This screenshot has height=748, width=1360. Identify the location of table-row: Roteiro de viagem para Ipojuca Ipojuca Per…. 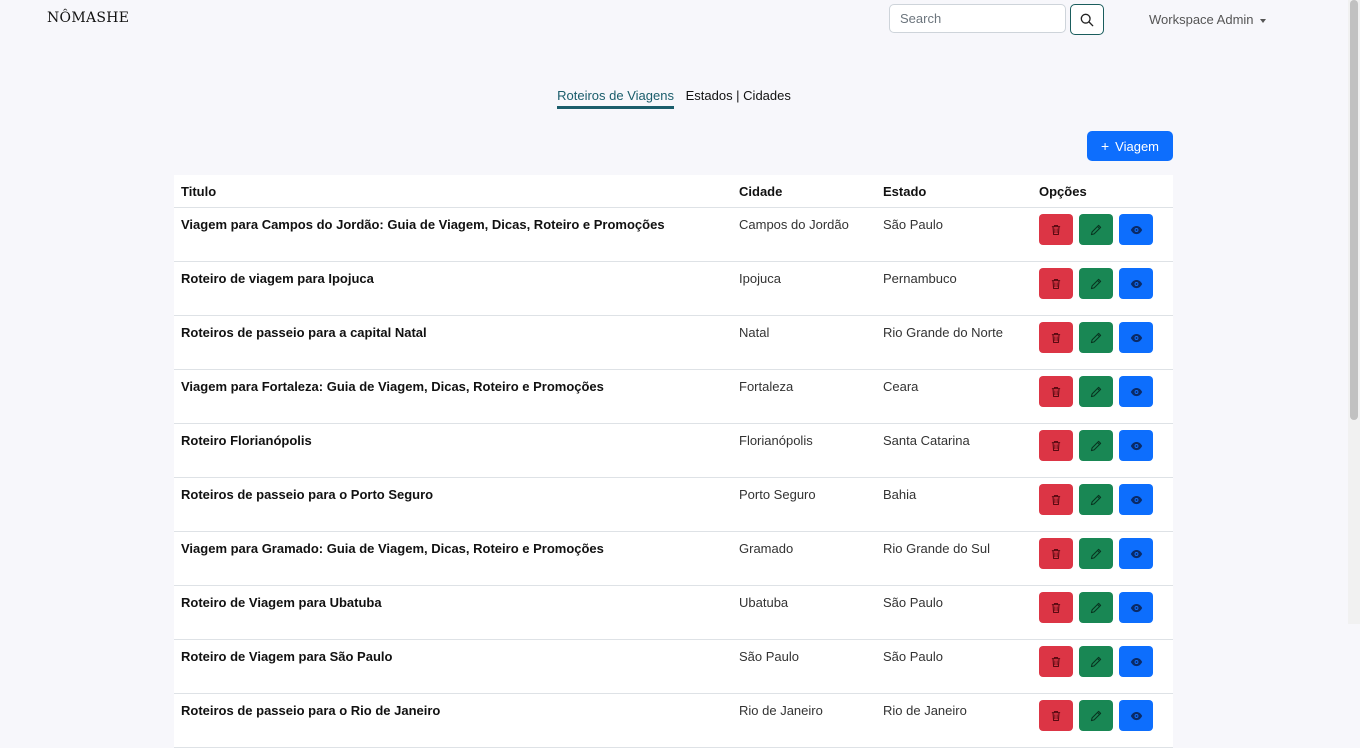
(673, 288).